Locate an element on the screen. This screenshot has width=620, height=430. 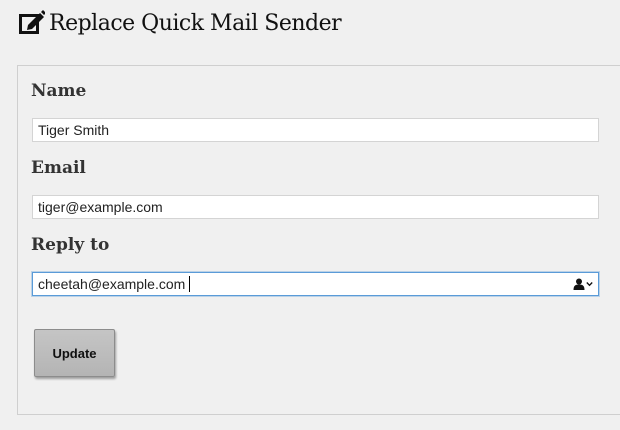
page-header: Replace Quick Mail Sender is located at coordinates (180, 23).